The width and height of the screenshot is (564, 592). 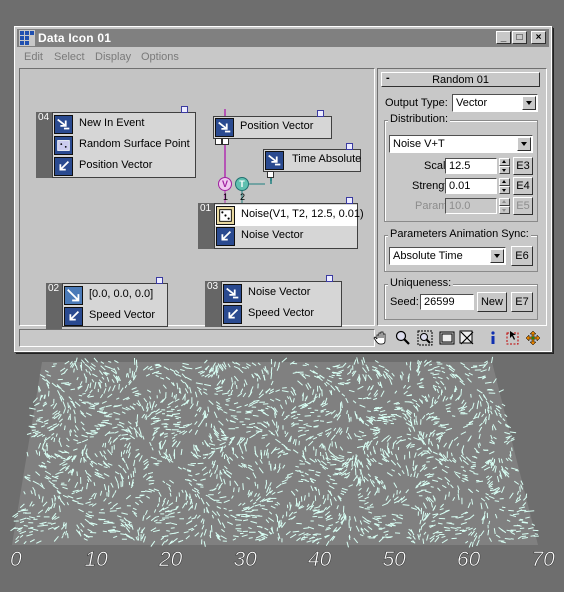 I want to click on zoom-extents-icon, so click(x=447, y=338).